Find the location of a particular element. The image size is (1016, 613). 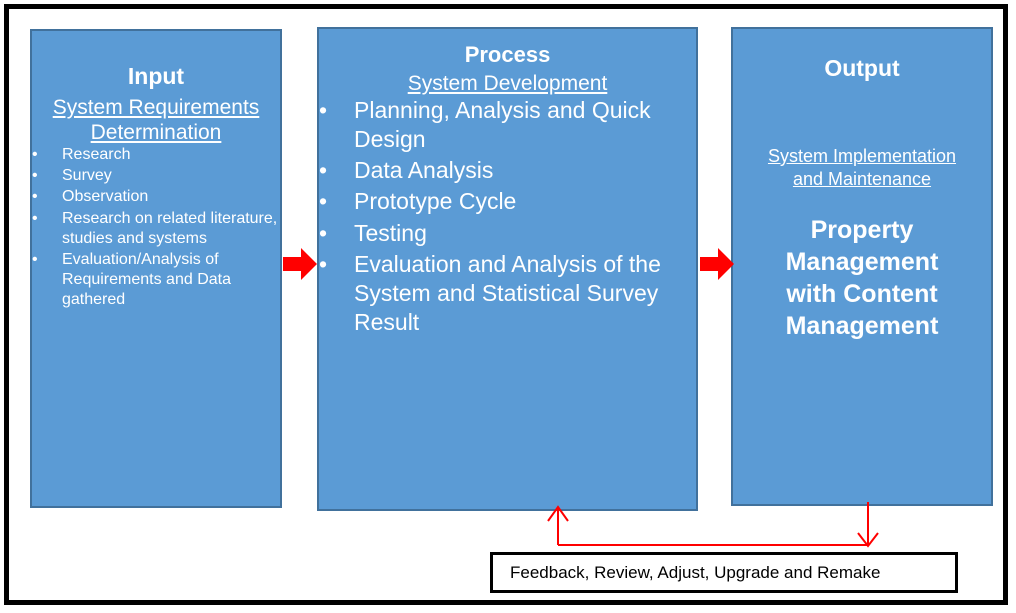

list-item: Observation is located at coordinates (156, 197).